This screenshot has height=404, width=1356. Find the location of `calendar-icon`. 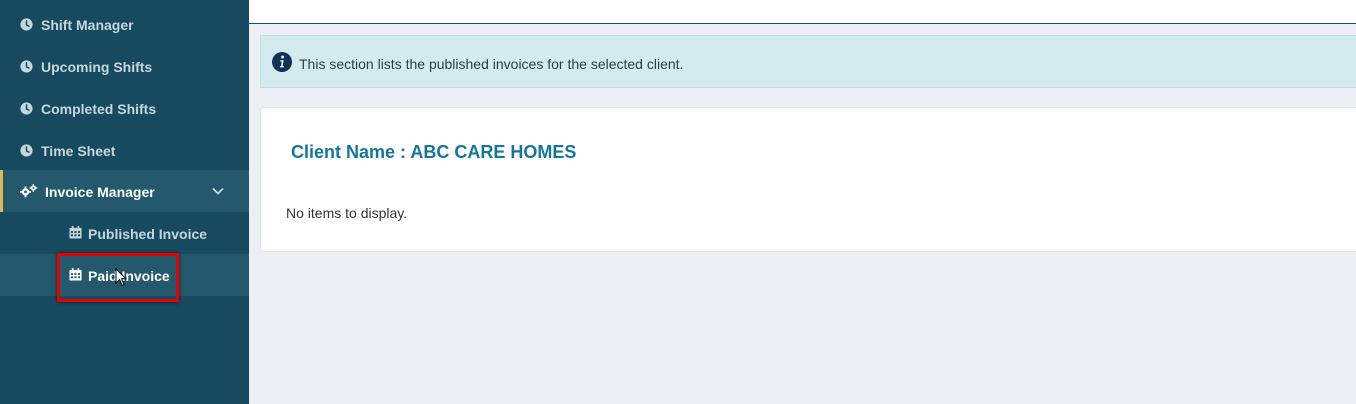

calendar-icon is located at coordinates (75, 232).